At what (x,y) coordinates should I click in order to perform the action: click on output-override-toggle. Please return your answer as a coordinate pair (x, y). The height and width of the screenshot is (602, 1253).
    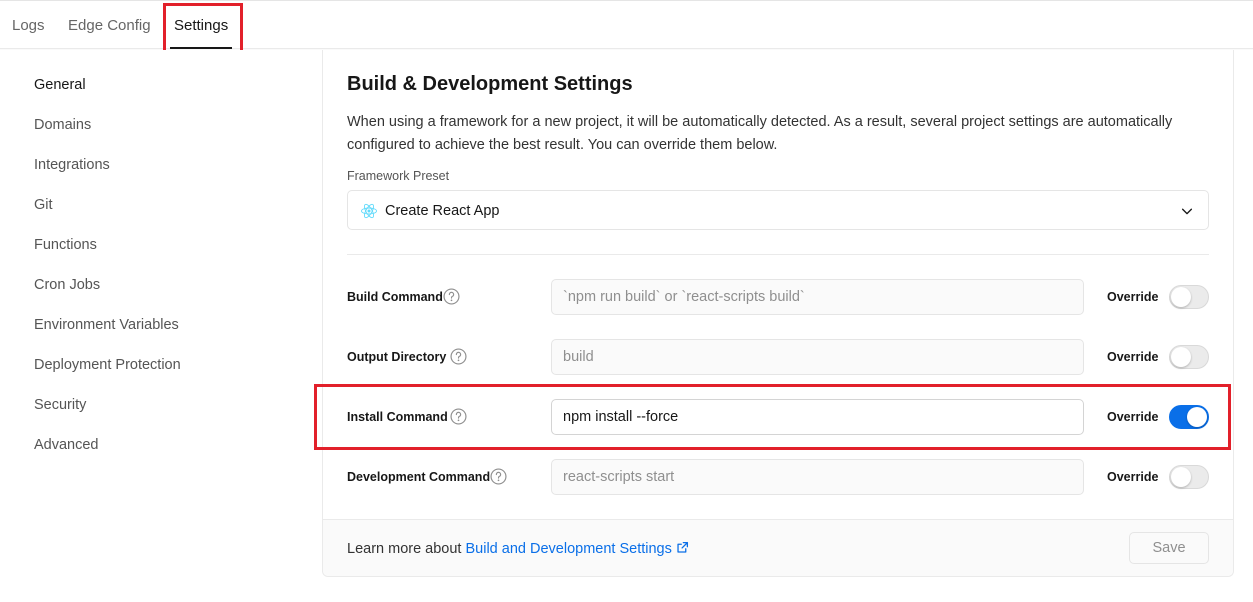
    Looking at the image, I should click on (1189, 357).